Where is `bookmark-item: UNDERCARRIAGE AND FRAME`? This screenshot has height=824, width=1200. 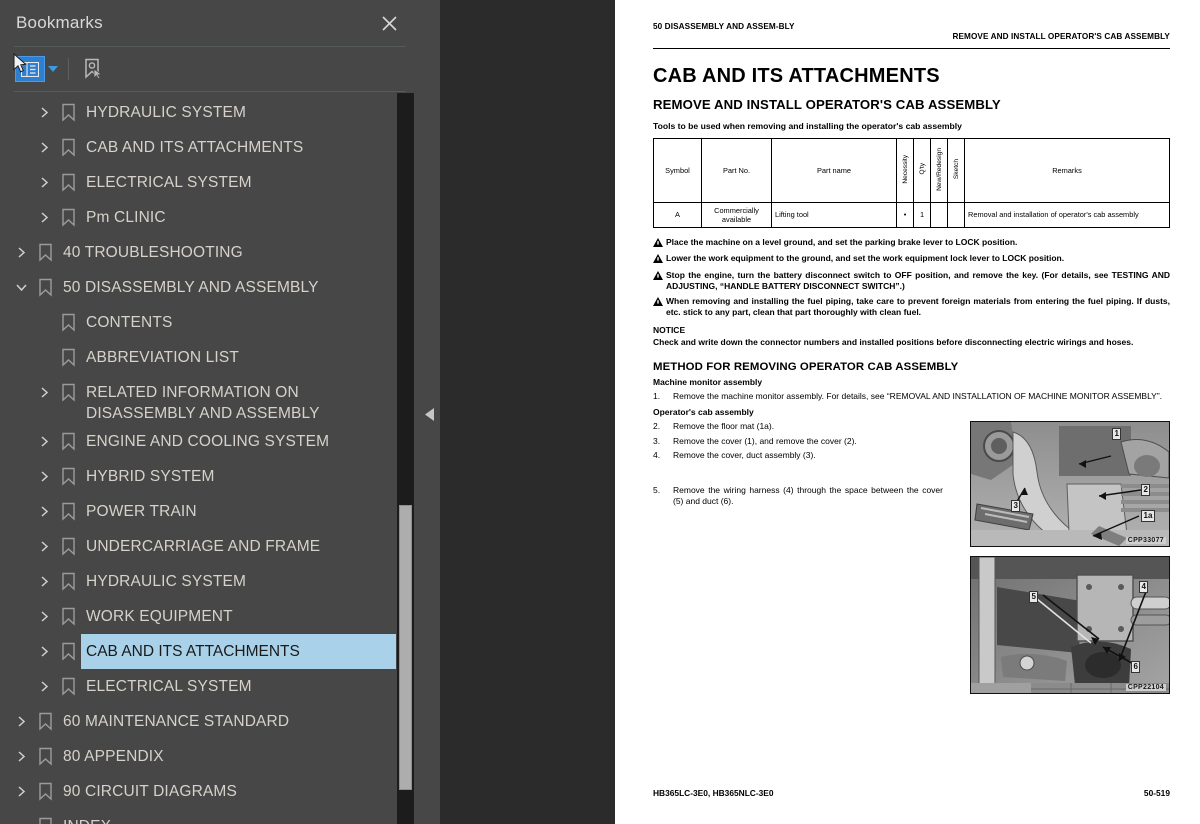
bookmark-item: UNDERCARRIAGE AND FRAME is located at coordinates (210, 546).